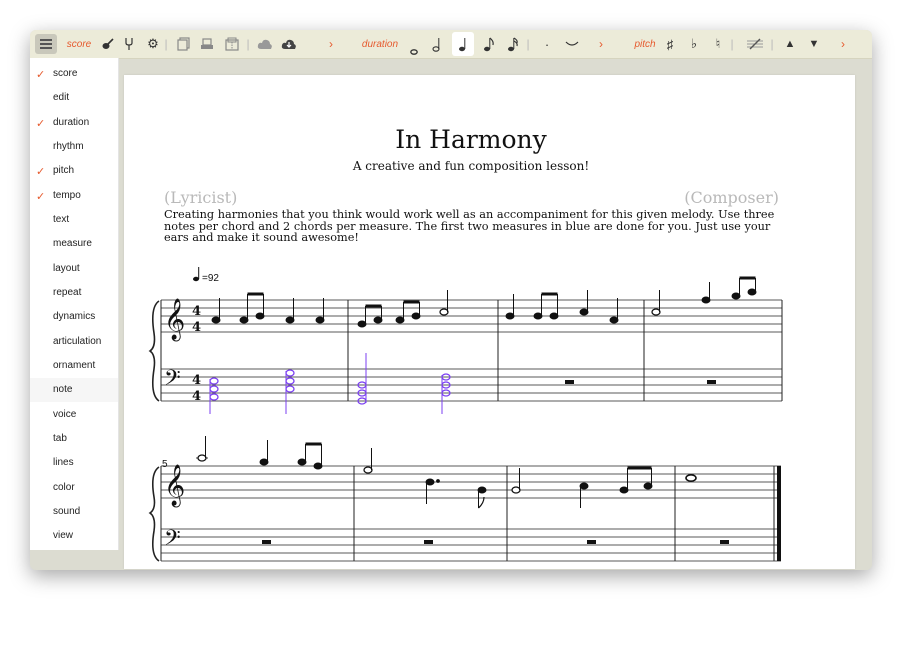  I want to click on system-2: 𝄞 𝄢, so click(464, 499).